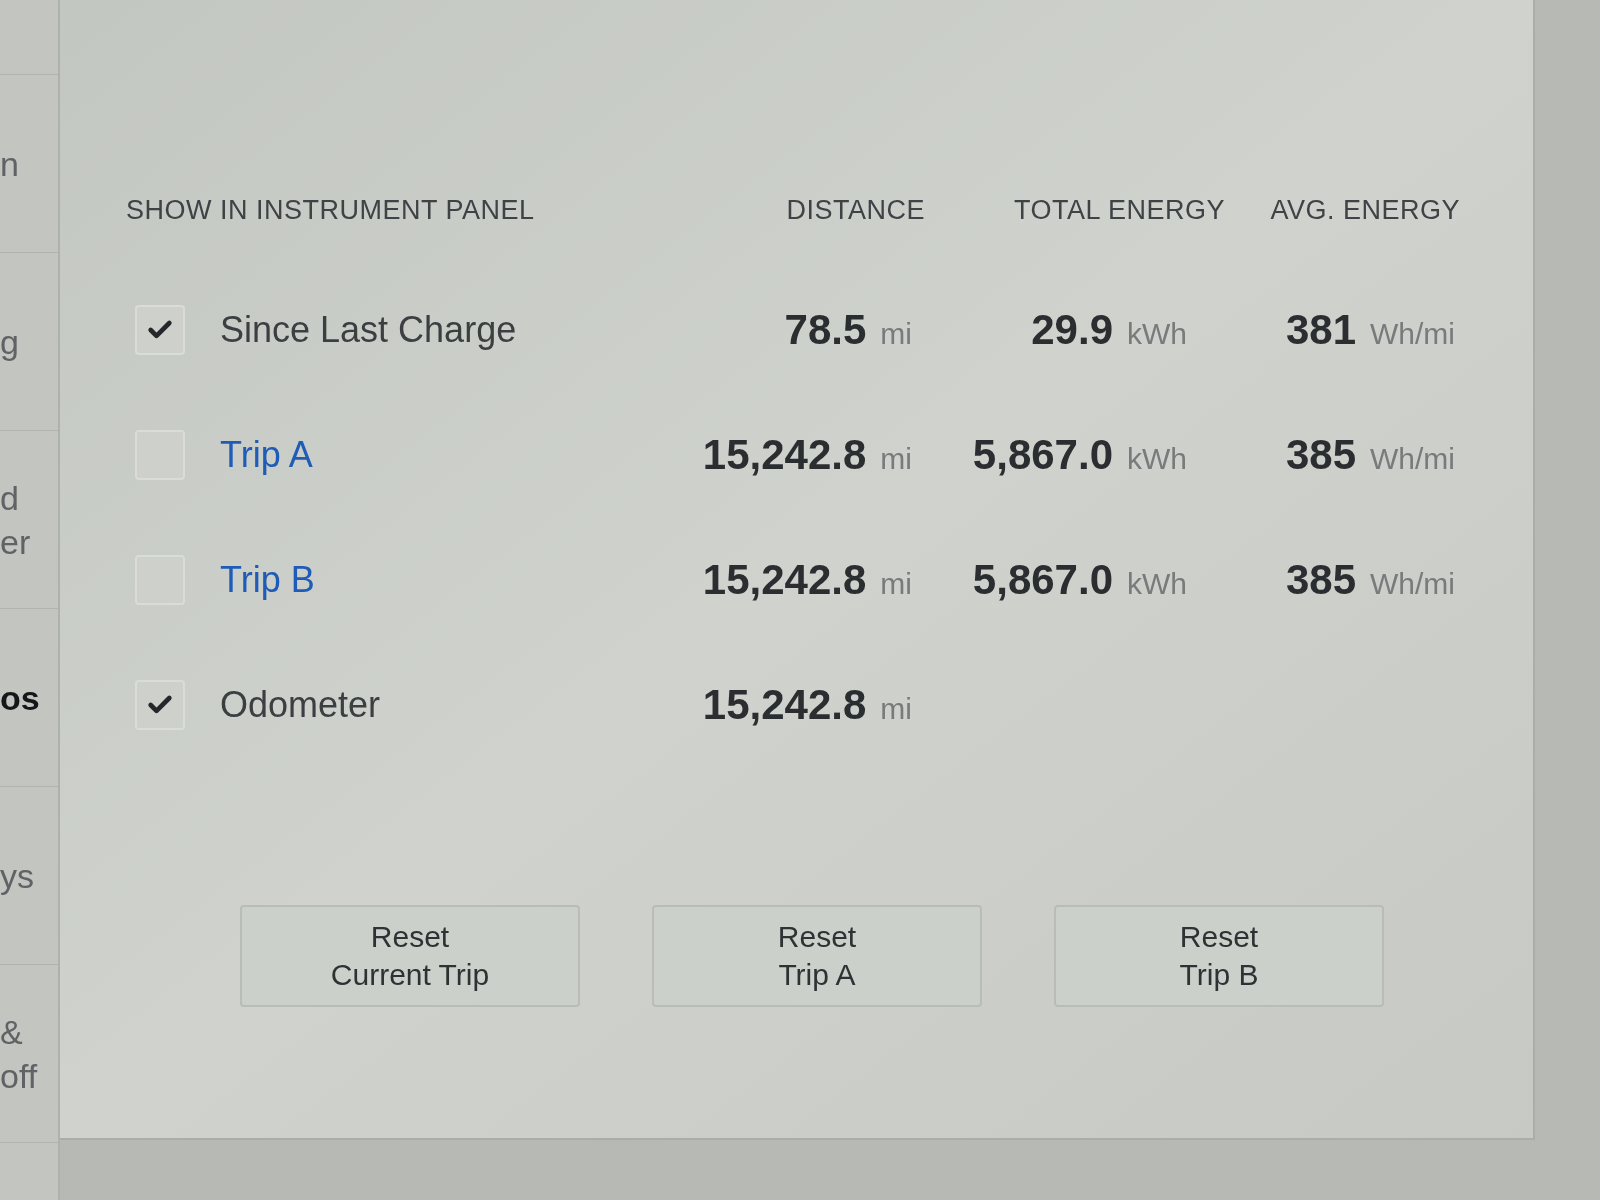 This screenshot has height=1200, width=1600. Describe the element at coordinates (29, 164) in the screenshot. I see `side-menu-item: n` at that location.